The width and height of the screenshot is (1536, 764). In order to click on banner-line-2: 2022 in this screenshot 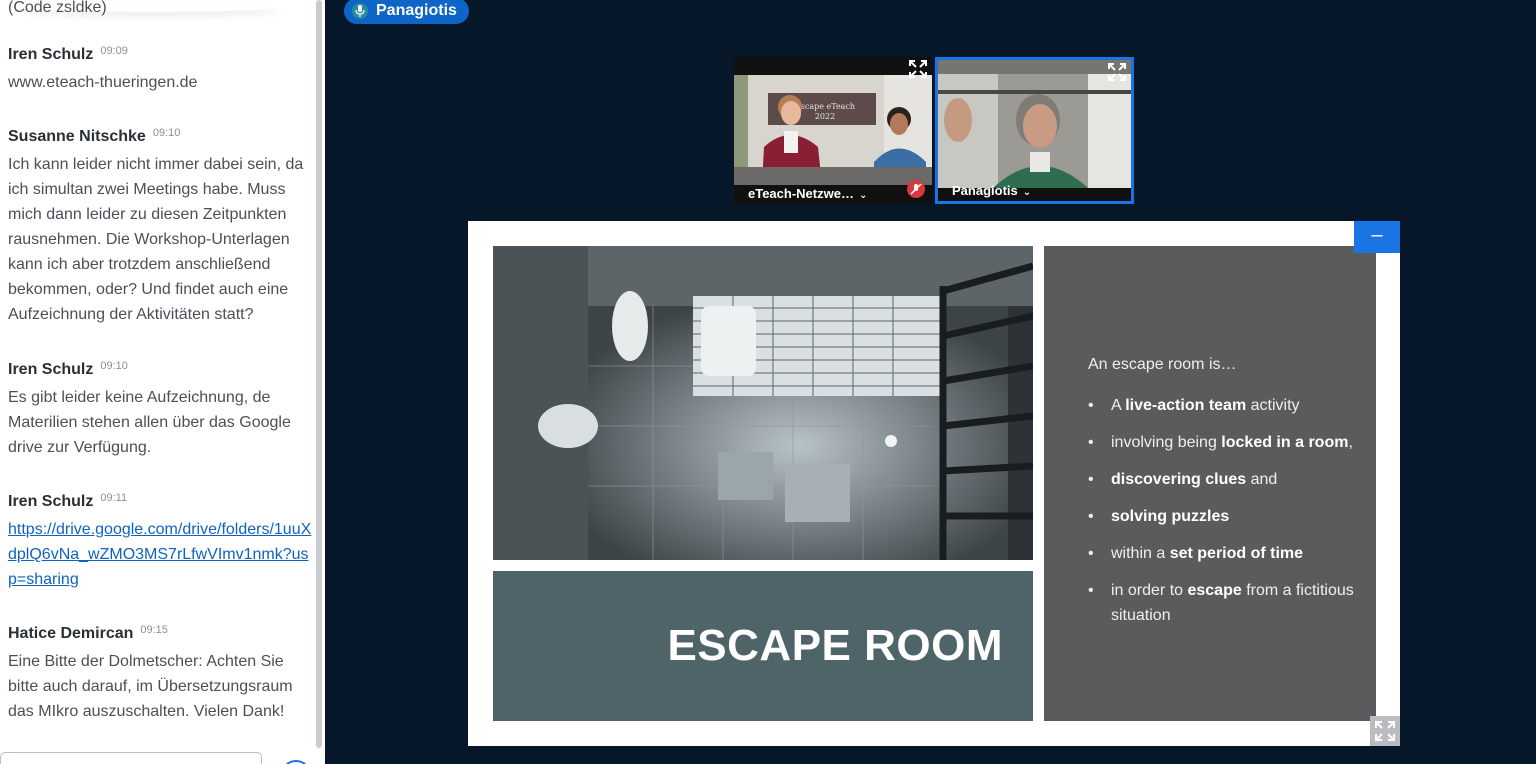, I will do `click(825, 116)`.